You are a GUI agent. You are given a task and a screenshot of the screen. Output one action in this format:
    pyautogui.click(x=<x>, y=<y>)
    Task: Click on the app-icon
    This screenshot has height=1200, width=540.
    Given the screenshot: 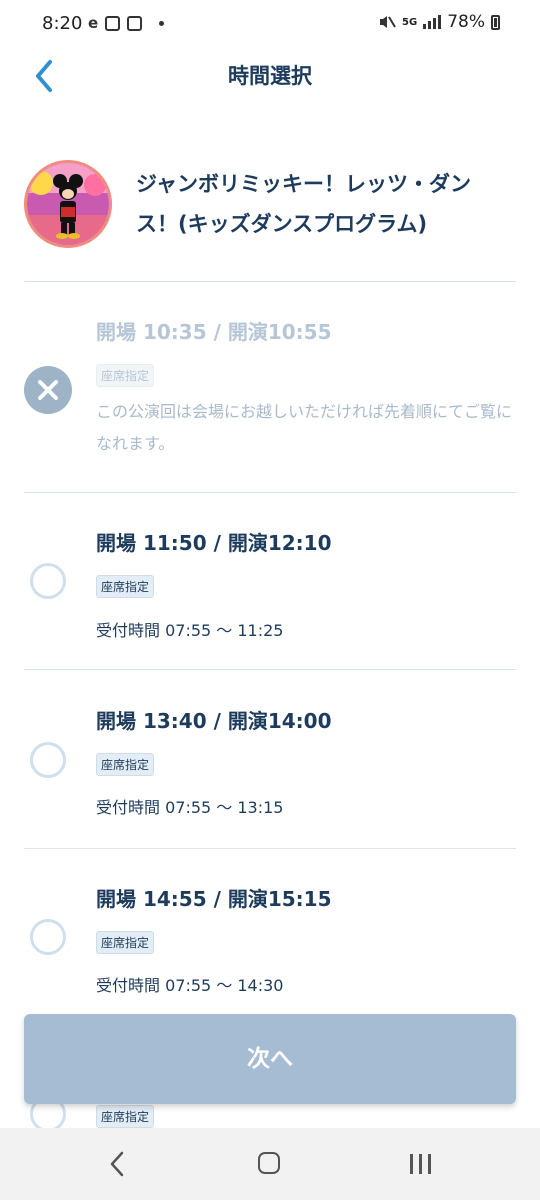 What is the action you would take?
    pyautogui.click(x=135, y=23)
    